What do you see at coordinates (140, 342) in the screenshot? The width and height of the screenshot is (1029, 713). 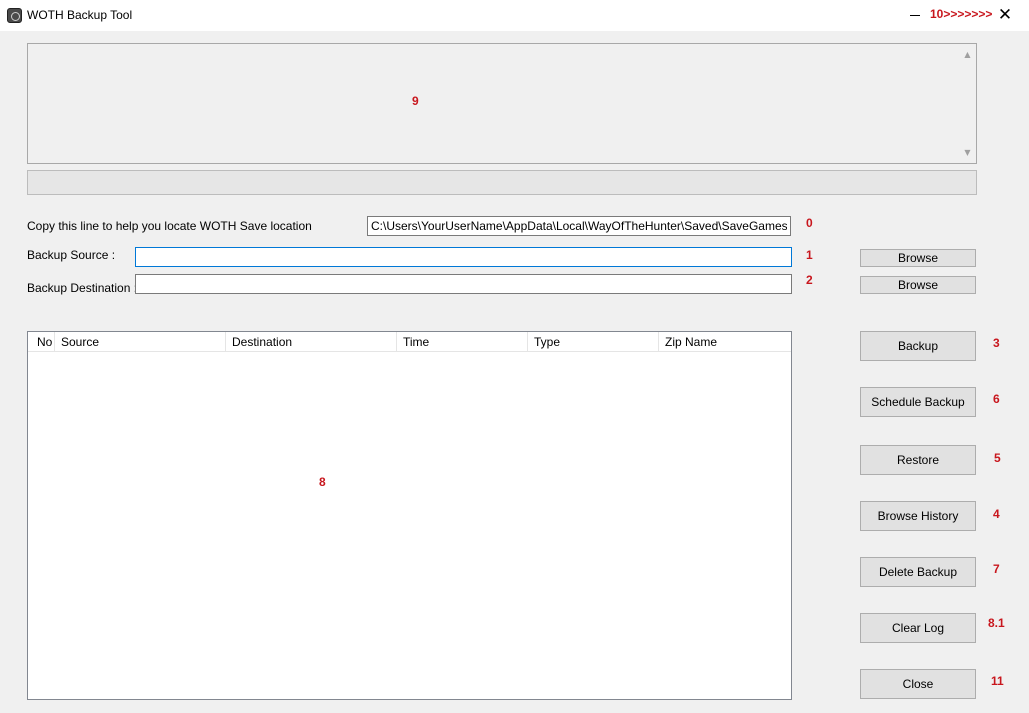 I see `column-header-source: Source` at bounding box center [140, 342].